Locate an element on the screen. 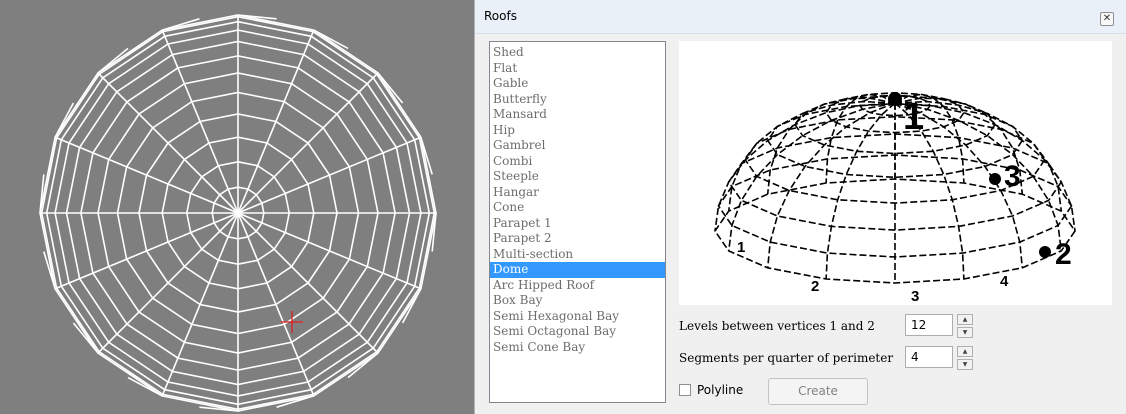  roof-list-item: Butterfly is located at coordinates (577, 100).